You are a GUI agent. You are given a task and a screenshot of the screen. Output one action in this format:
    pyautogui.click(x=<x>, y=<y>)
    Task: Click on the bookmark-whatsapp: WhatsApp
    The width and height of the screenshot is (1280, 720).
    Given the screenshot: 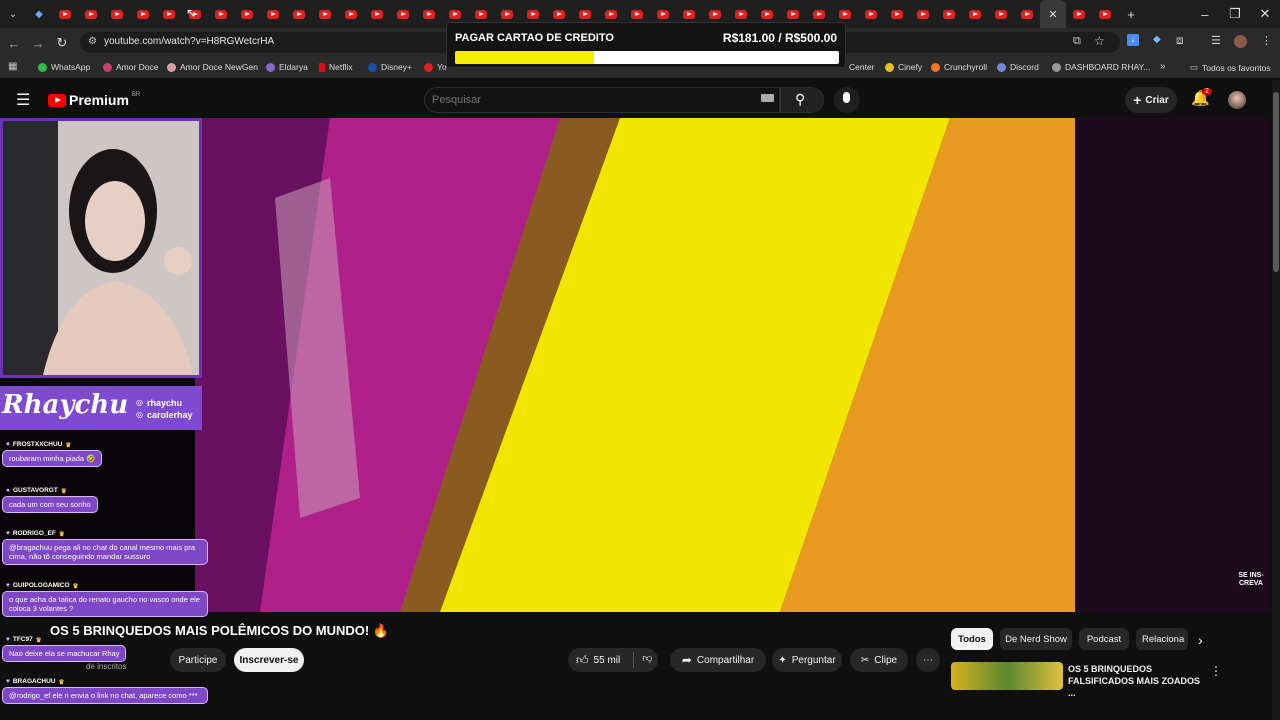 What is the action you would take?
    pyautogui.click(x=64, y=67)
    